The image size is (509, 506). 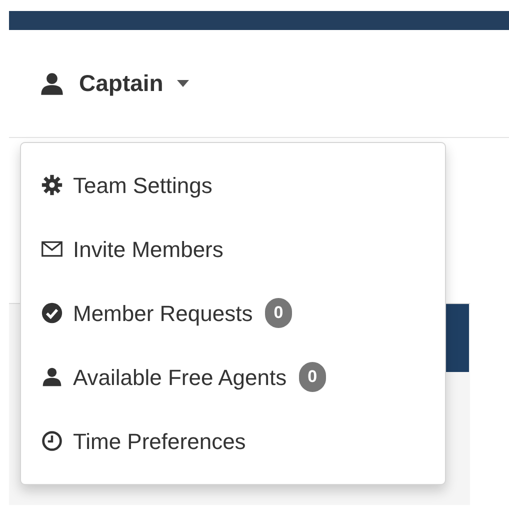 I want to click on menu-item: Member Requests 0, so click(x=233, y=313).